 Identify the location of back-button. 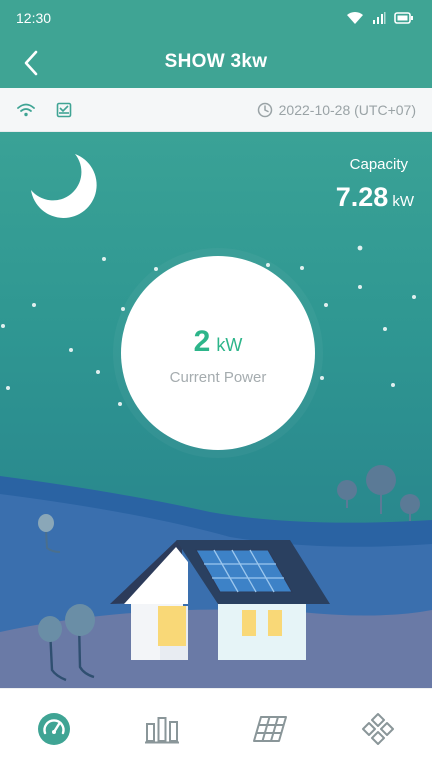
(31, 63).